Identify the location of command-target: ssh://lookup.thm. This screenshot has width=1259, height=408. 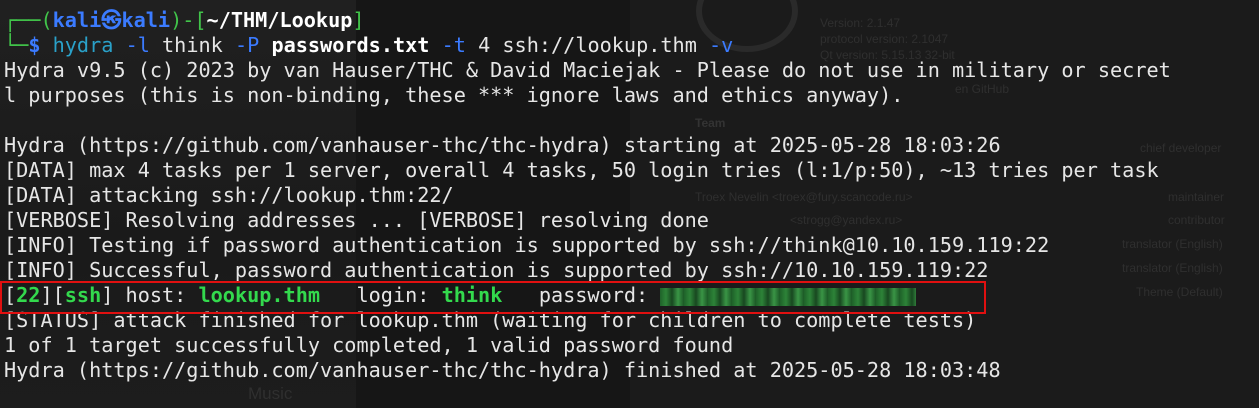
(599, 45).